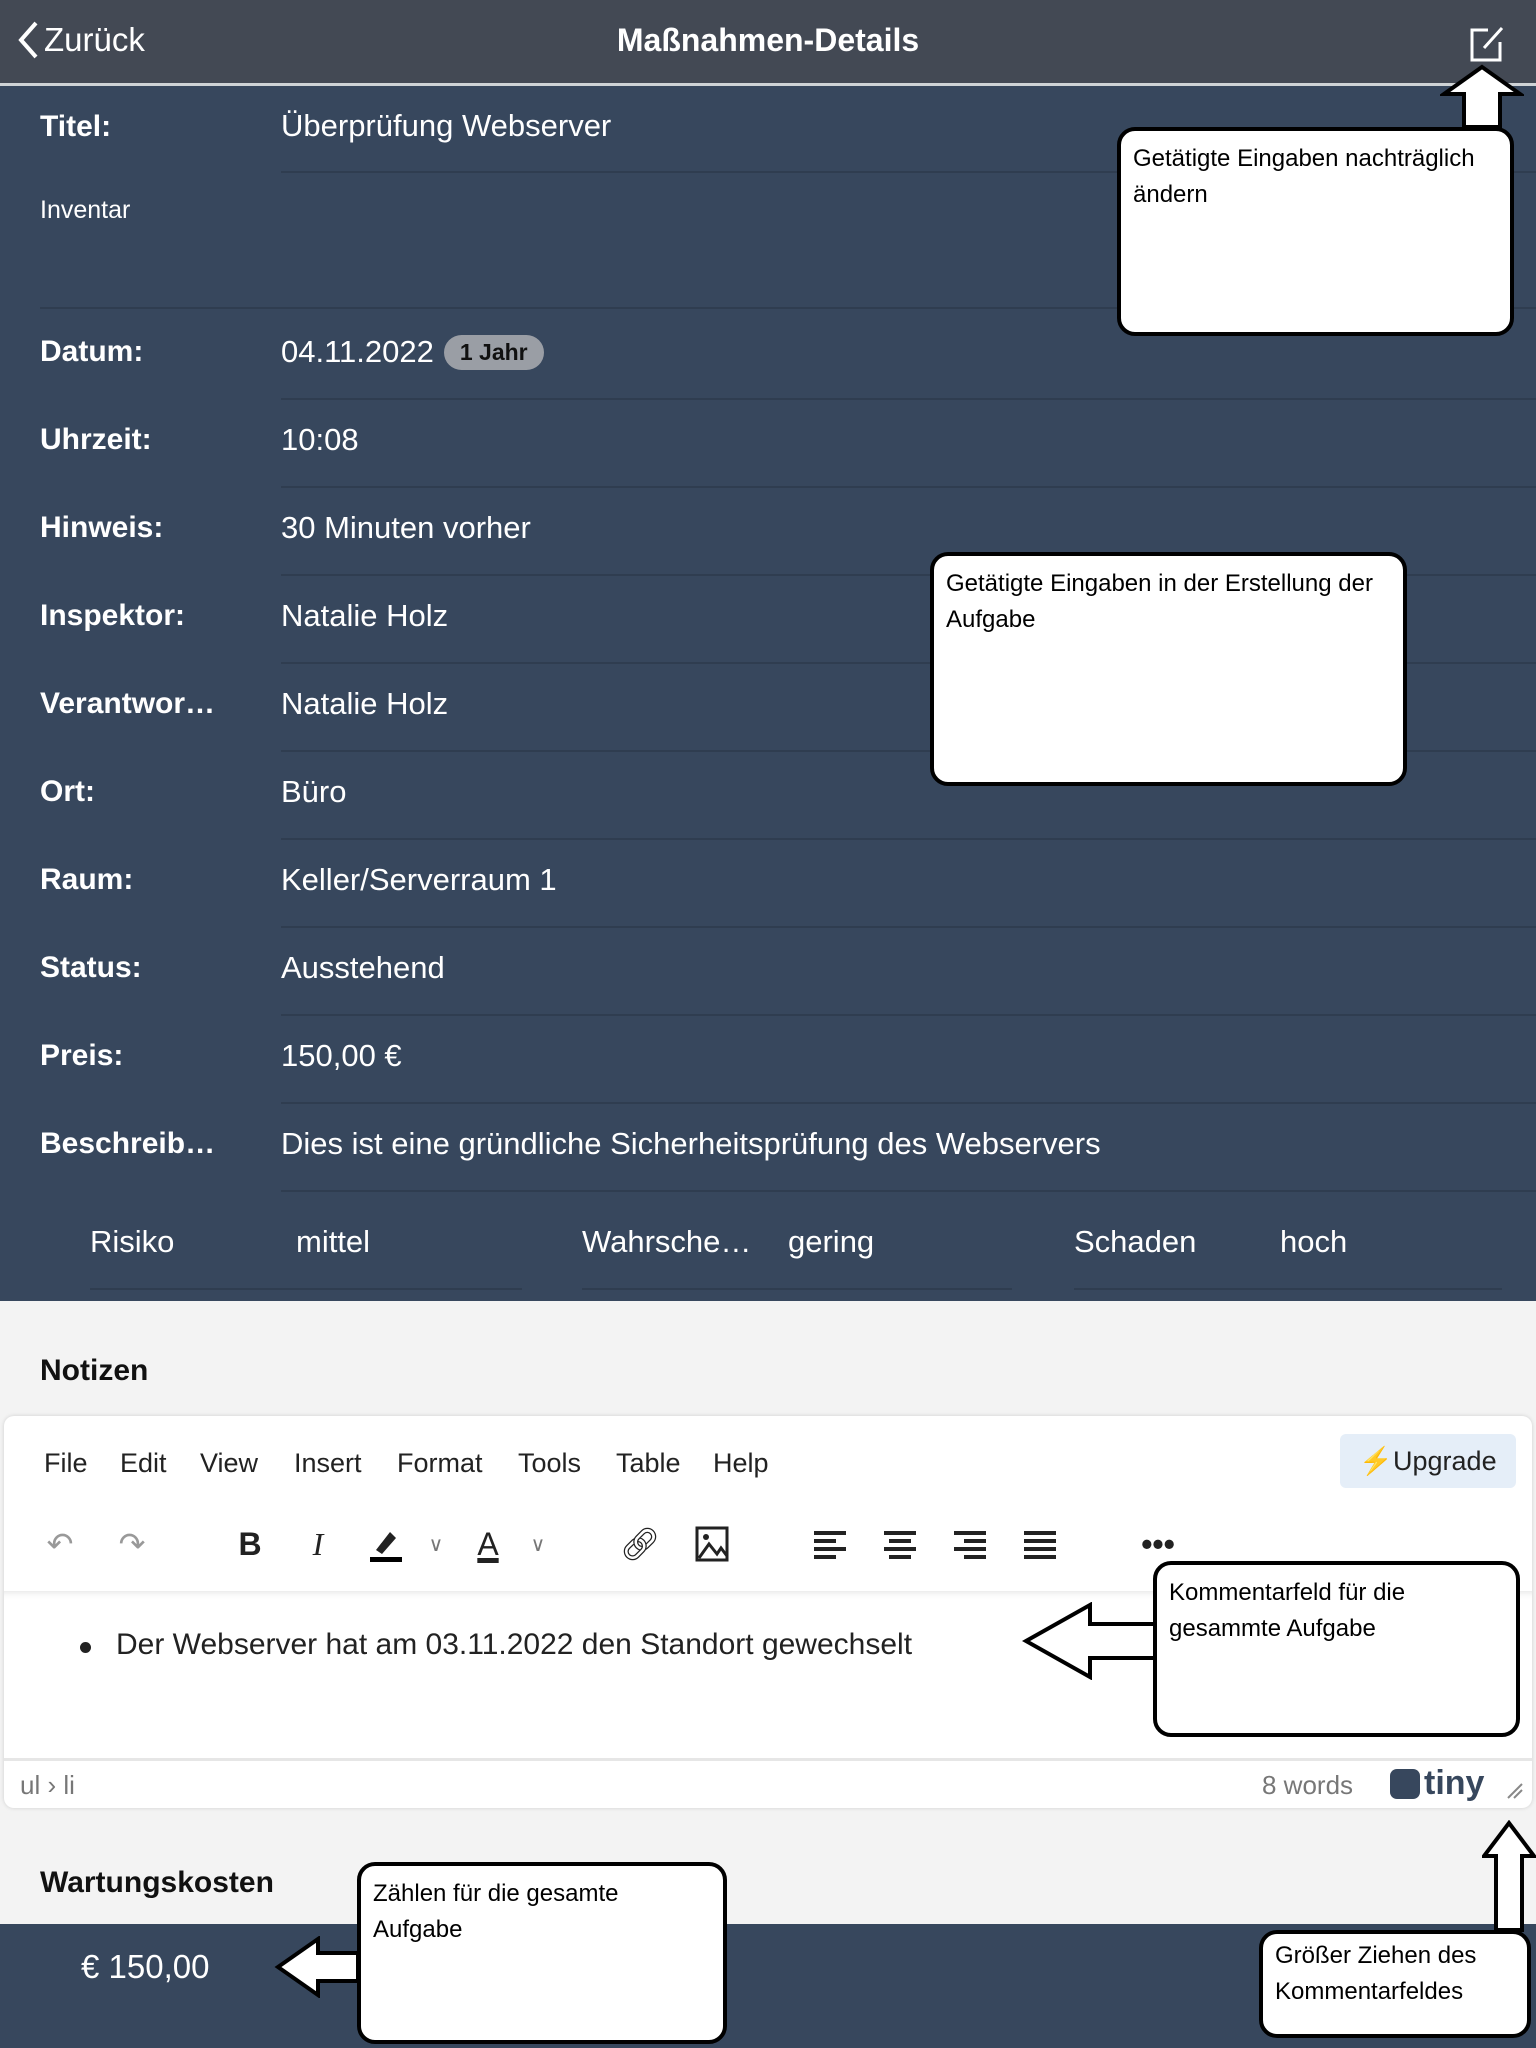 This screenshot has width=1536, height=2048. Describe the element at coordinates (67, 791) in the screenshot. I see `field-label: Ort:` at that location.